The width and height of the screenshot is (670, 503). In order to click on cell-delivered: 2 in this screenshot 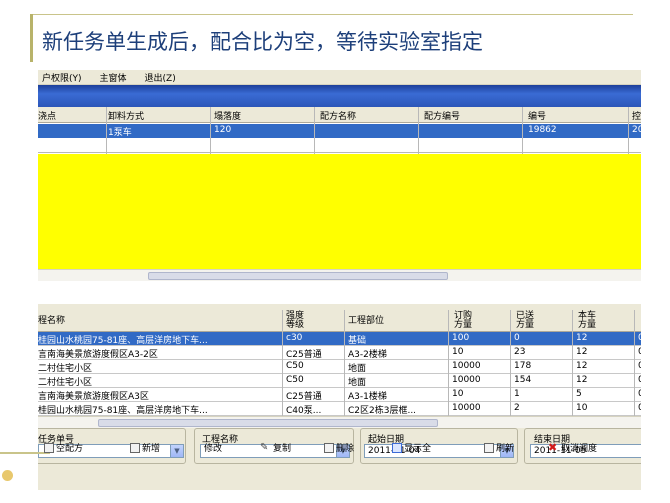, I will do `click(517, 408)`.